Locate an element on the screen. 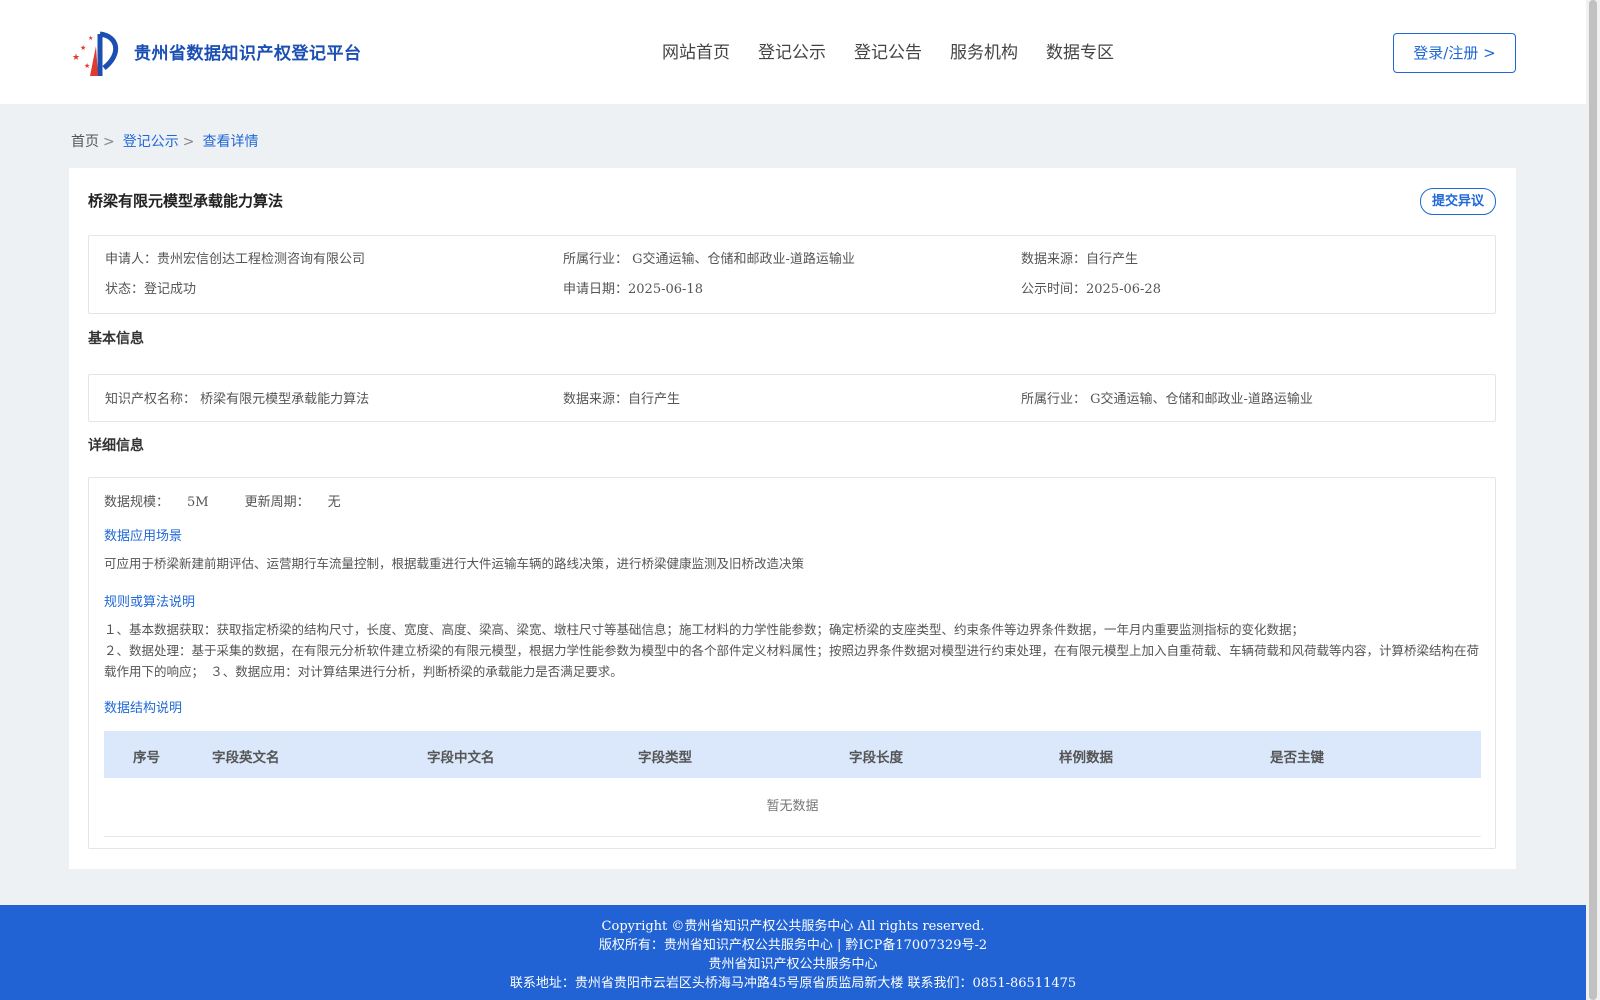 The width and height of the screenshot is (1600, 1000). basic-industry-field: 所属行业： G交通运输、仓储和邮政业-道路运输业 is located at coordinates (1167, 399).